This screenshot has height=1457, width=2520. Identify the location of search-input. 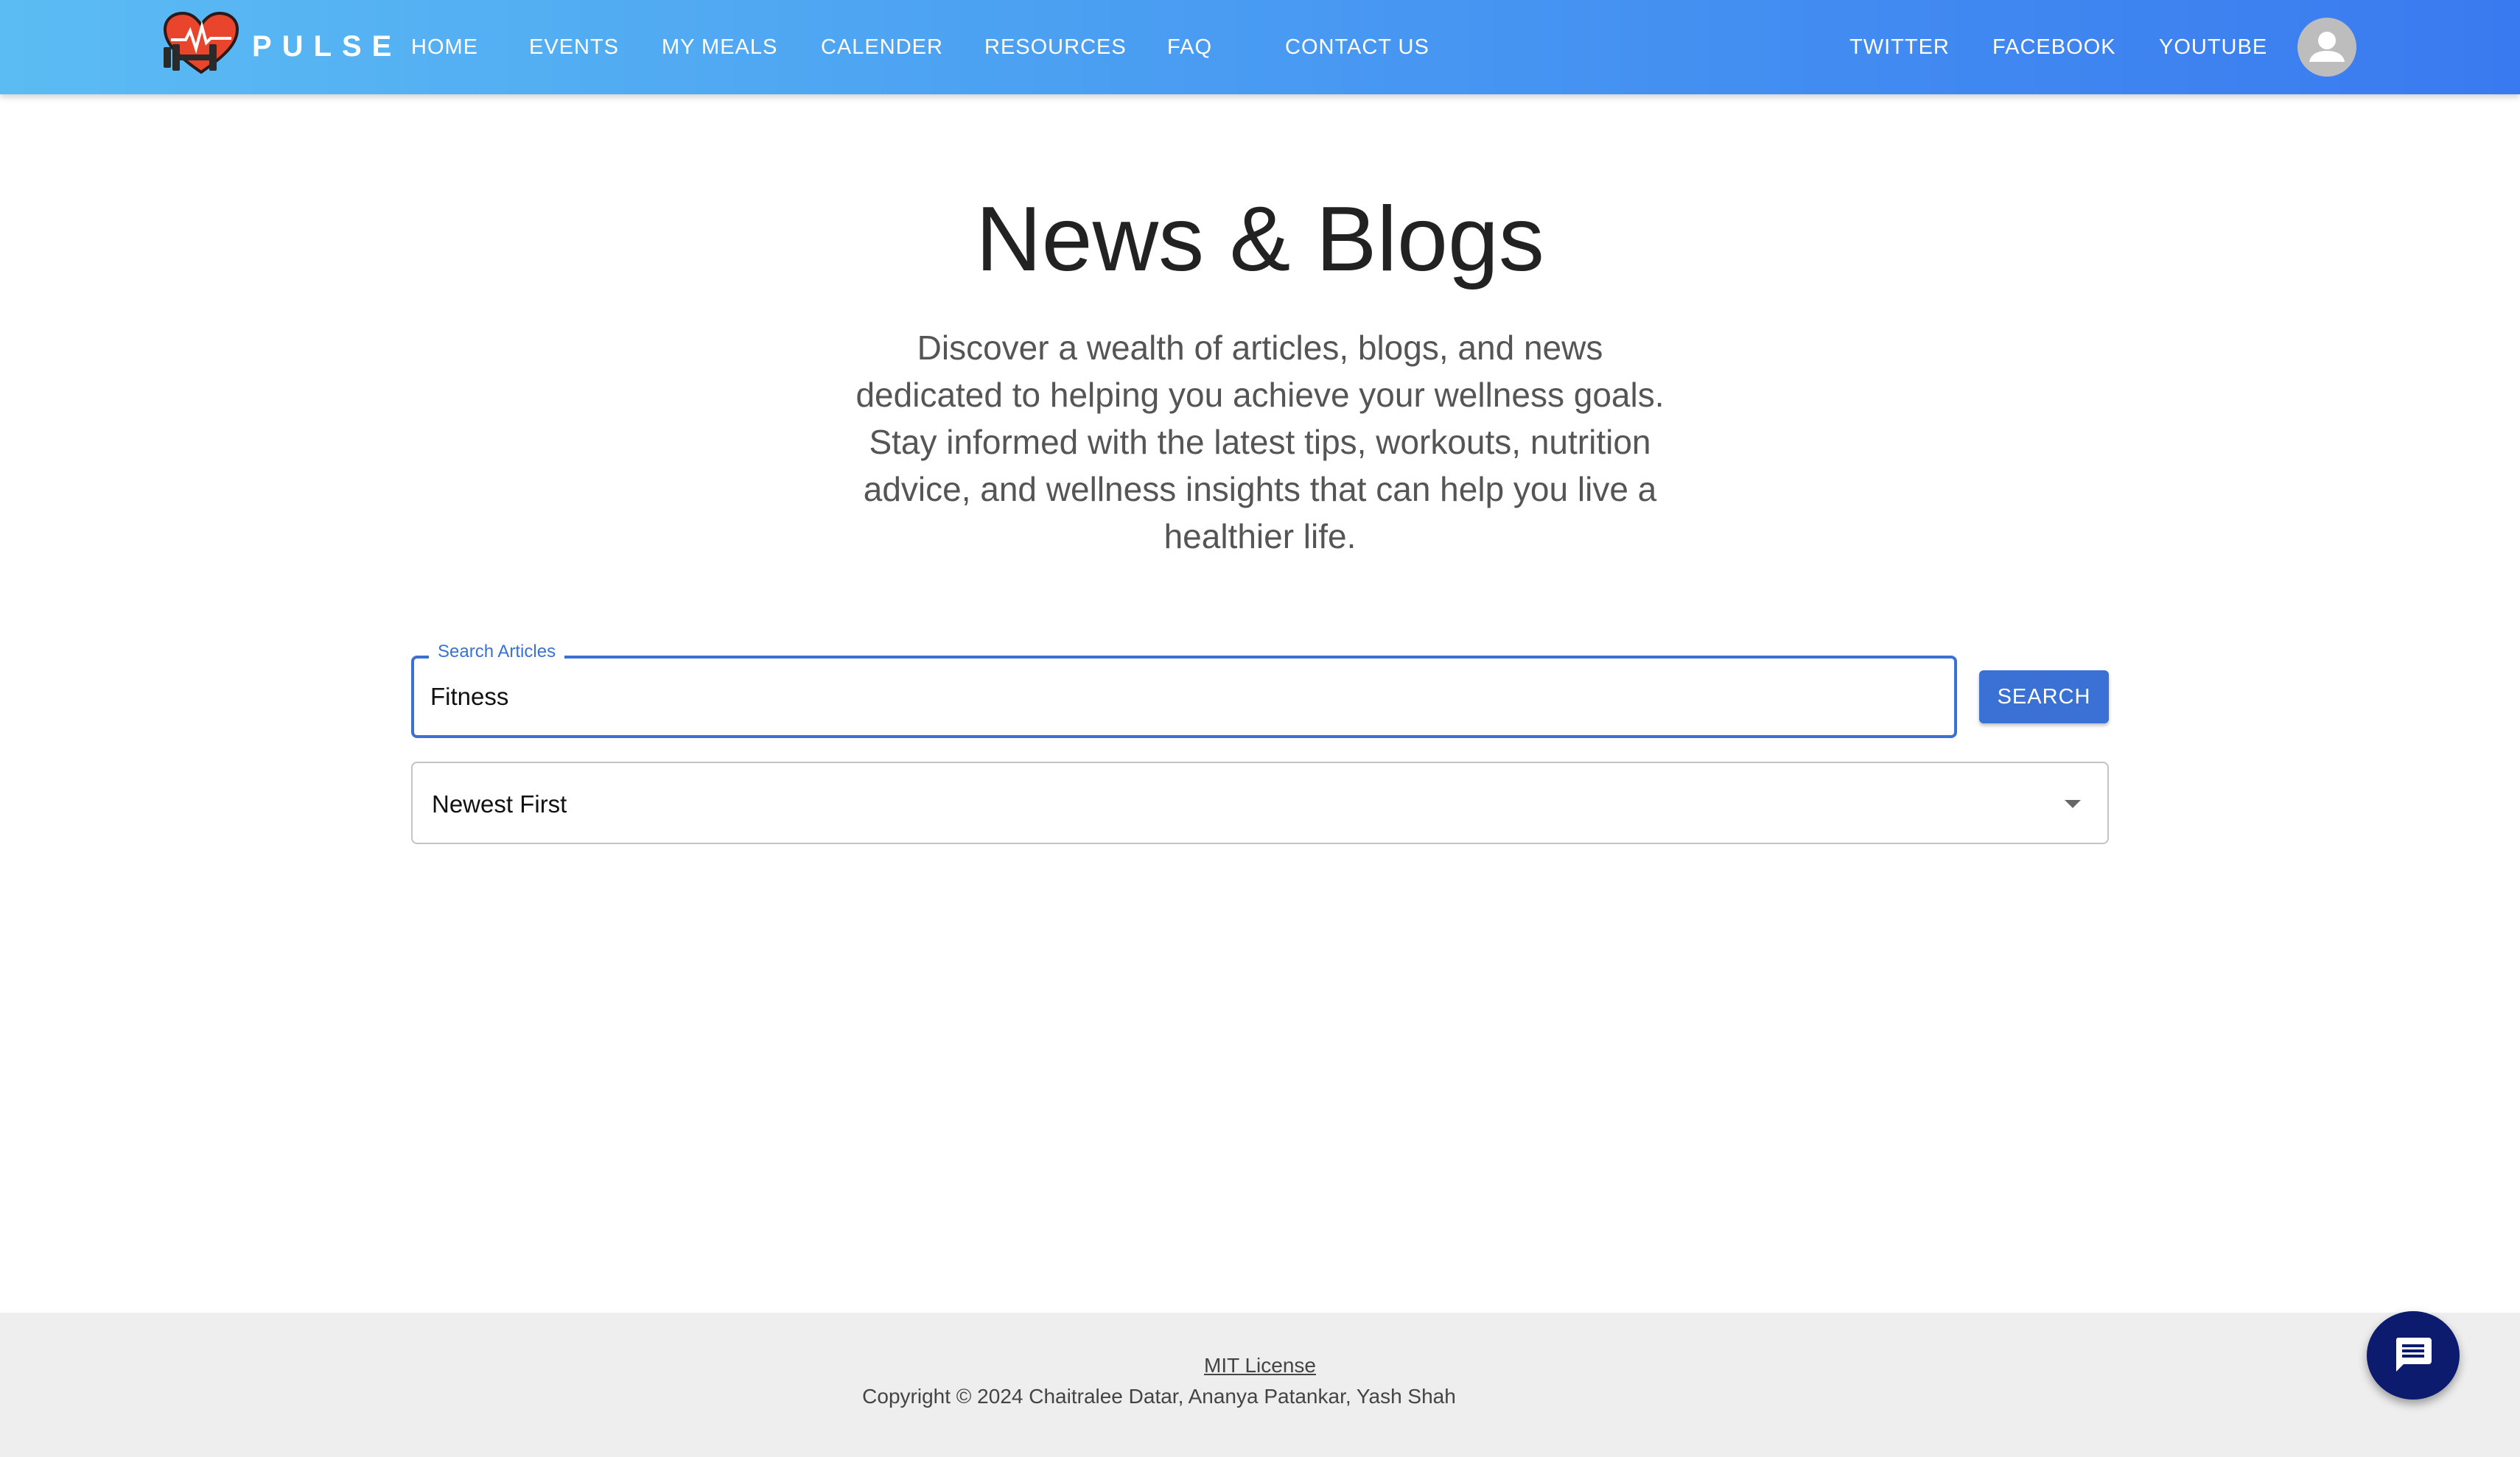
(1181, 697).